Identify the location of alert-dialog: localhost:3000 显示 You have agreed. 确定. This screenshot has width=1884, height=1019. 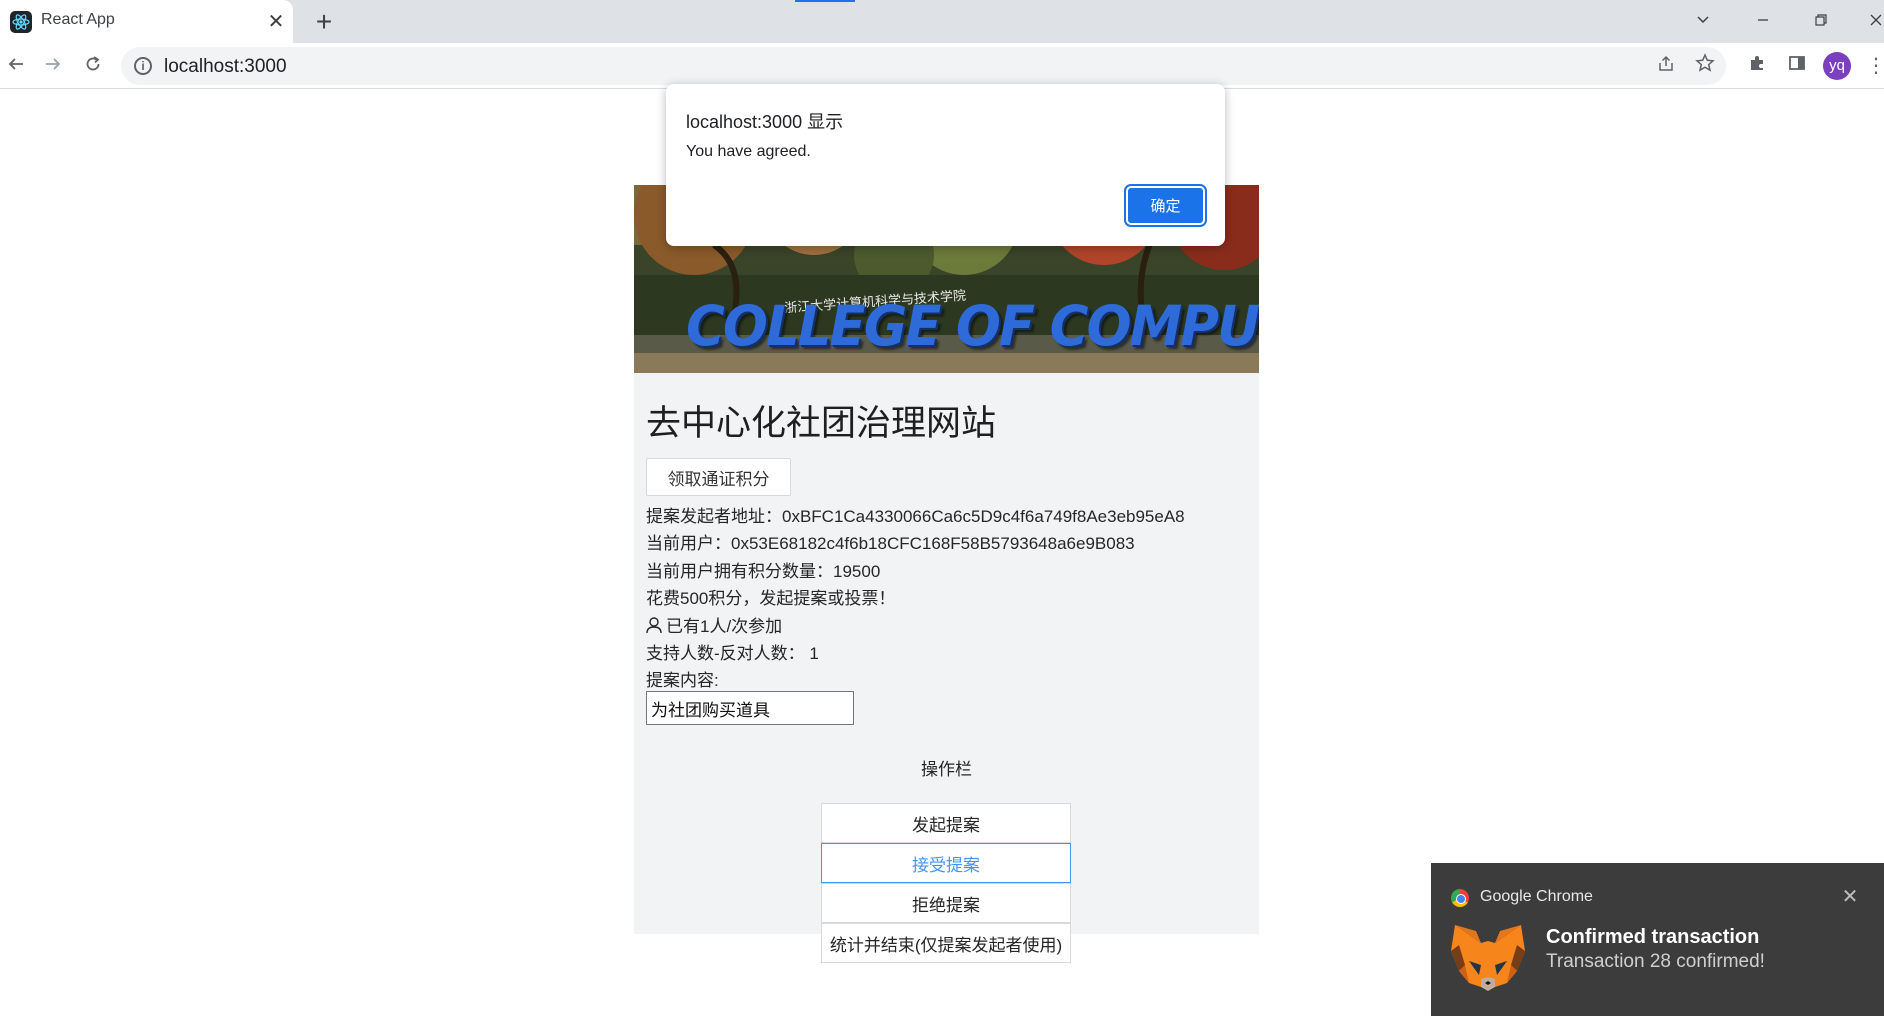
(945, 165).